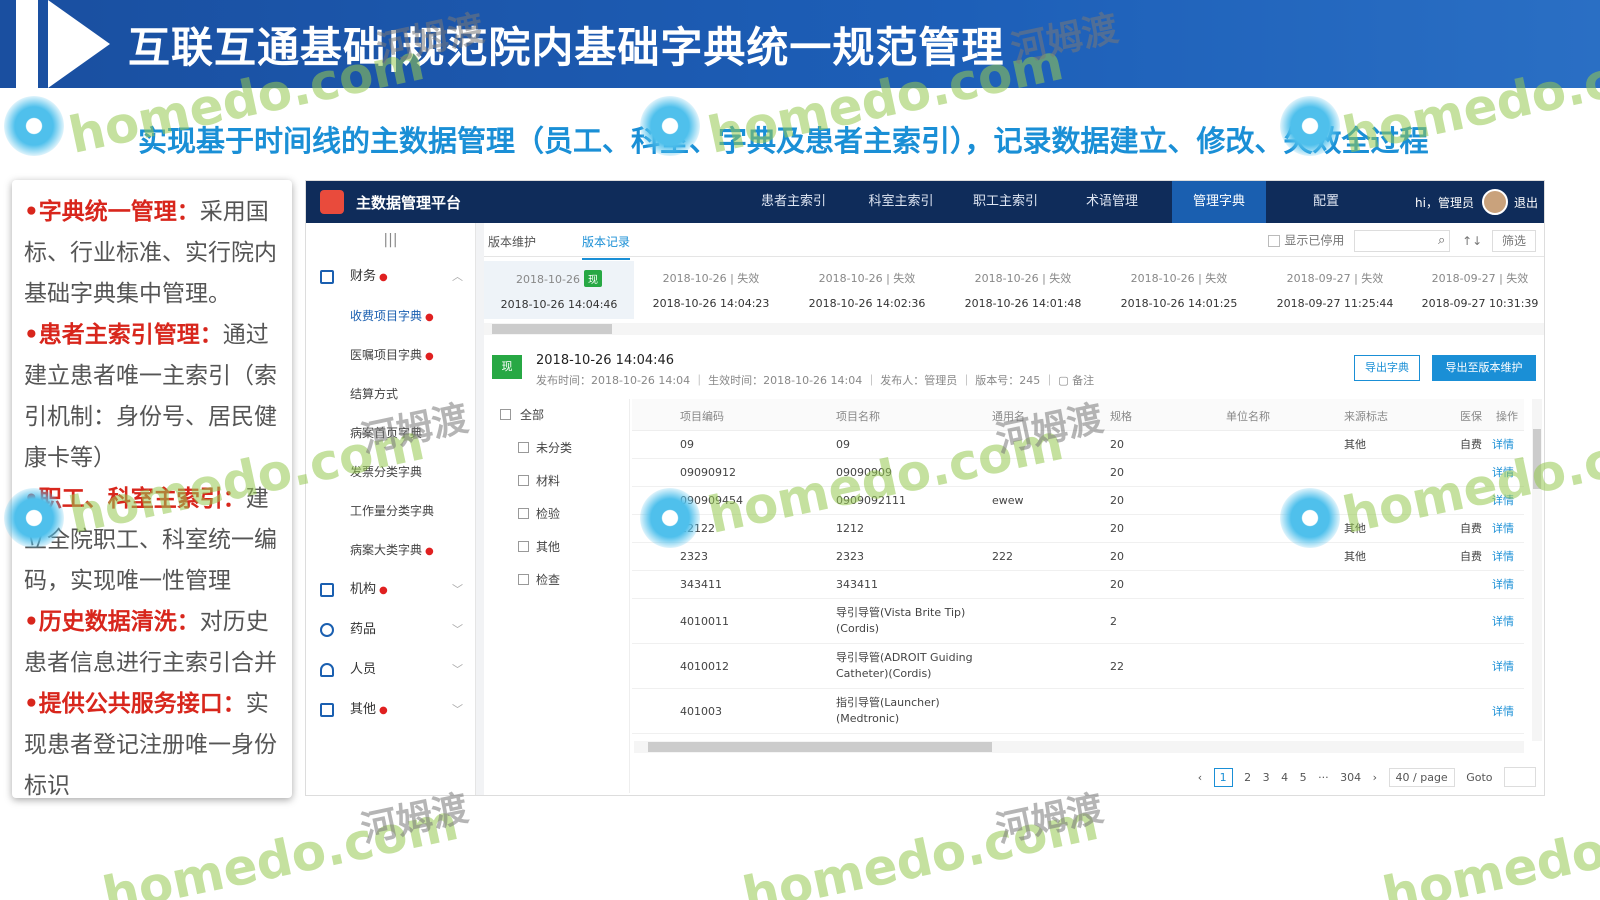 This screenshot has width=1600, height=900. Describe the element at coordinates (1526, 202) in the screenshot. I see `logout-link: 退出` at that location.